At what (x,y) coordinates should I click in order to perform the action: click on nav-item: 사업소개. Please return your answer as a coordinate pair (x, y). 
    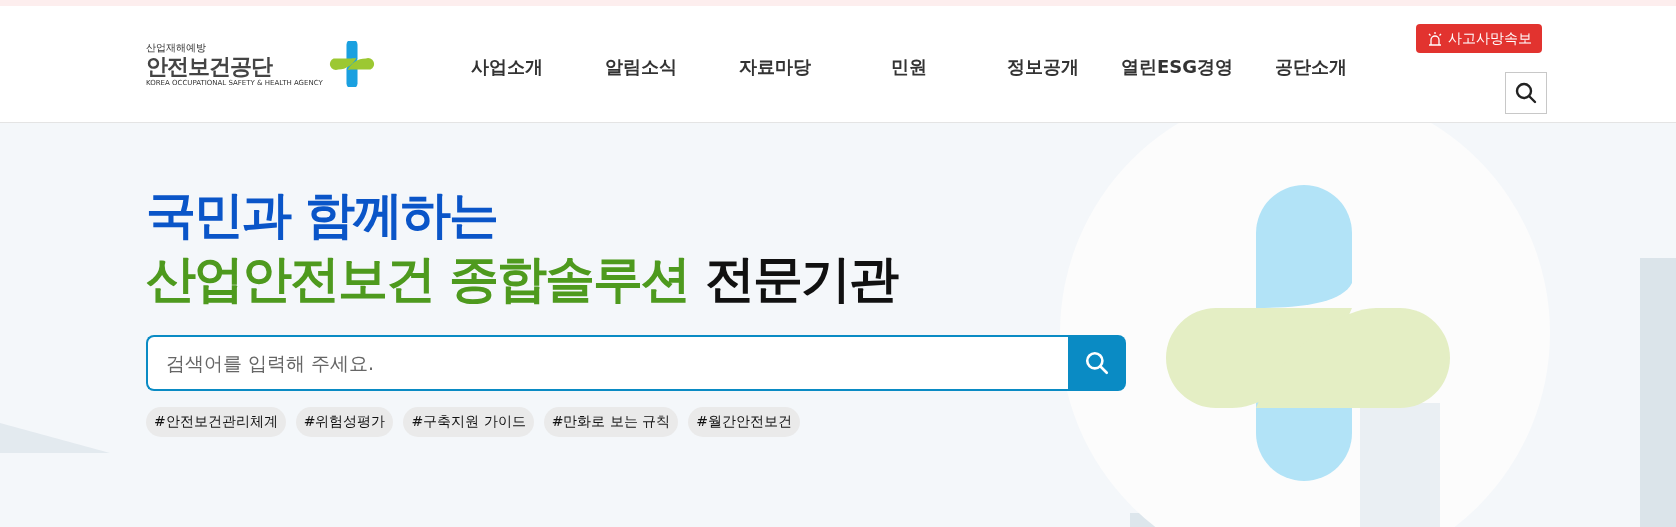
    Looking at the image, I should click on (507, 67).